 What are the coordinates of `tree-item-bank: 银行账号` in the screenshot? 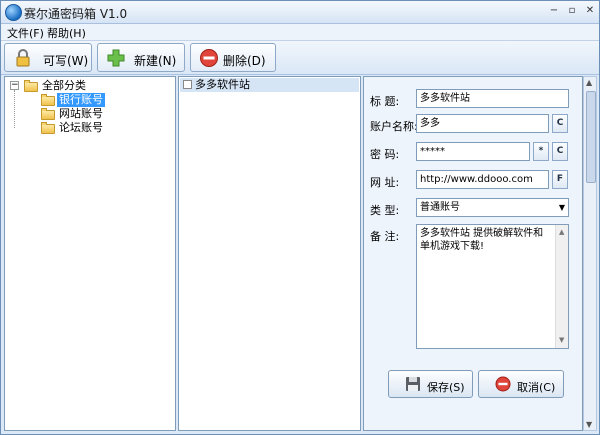 It's located at (81, 100).